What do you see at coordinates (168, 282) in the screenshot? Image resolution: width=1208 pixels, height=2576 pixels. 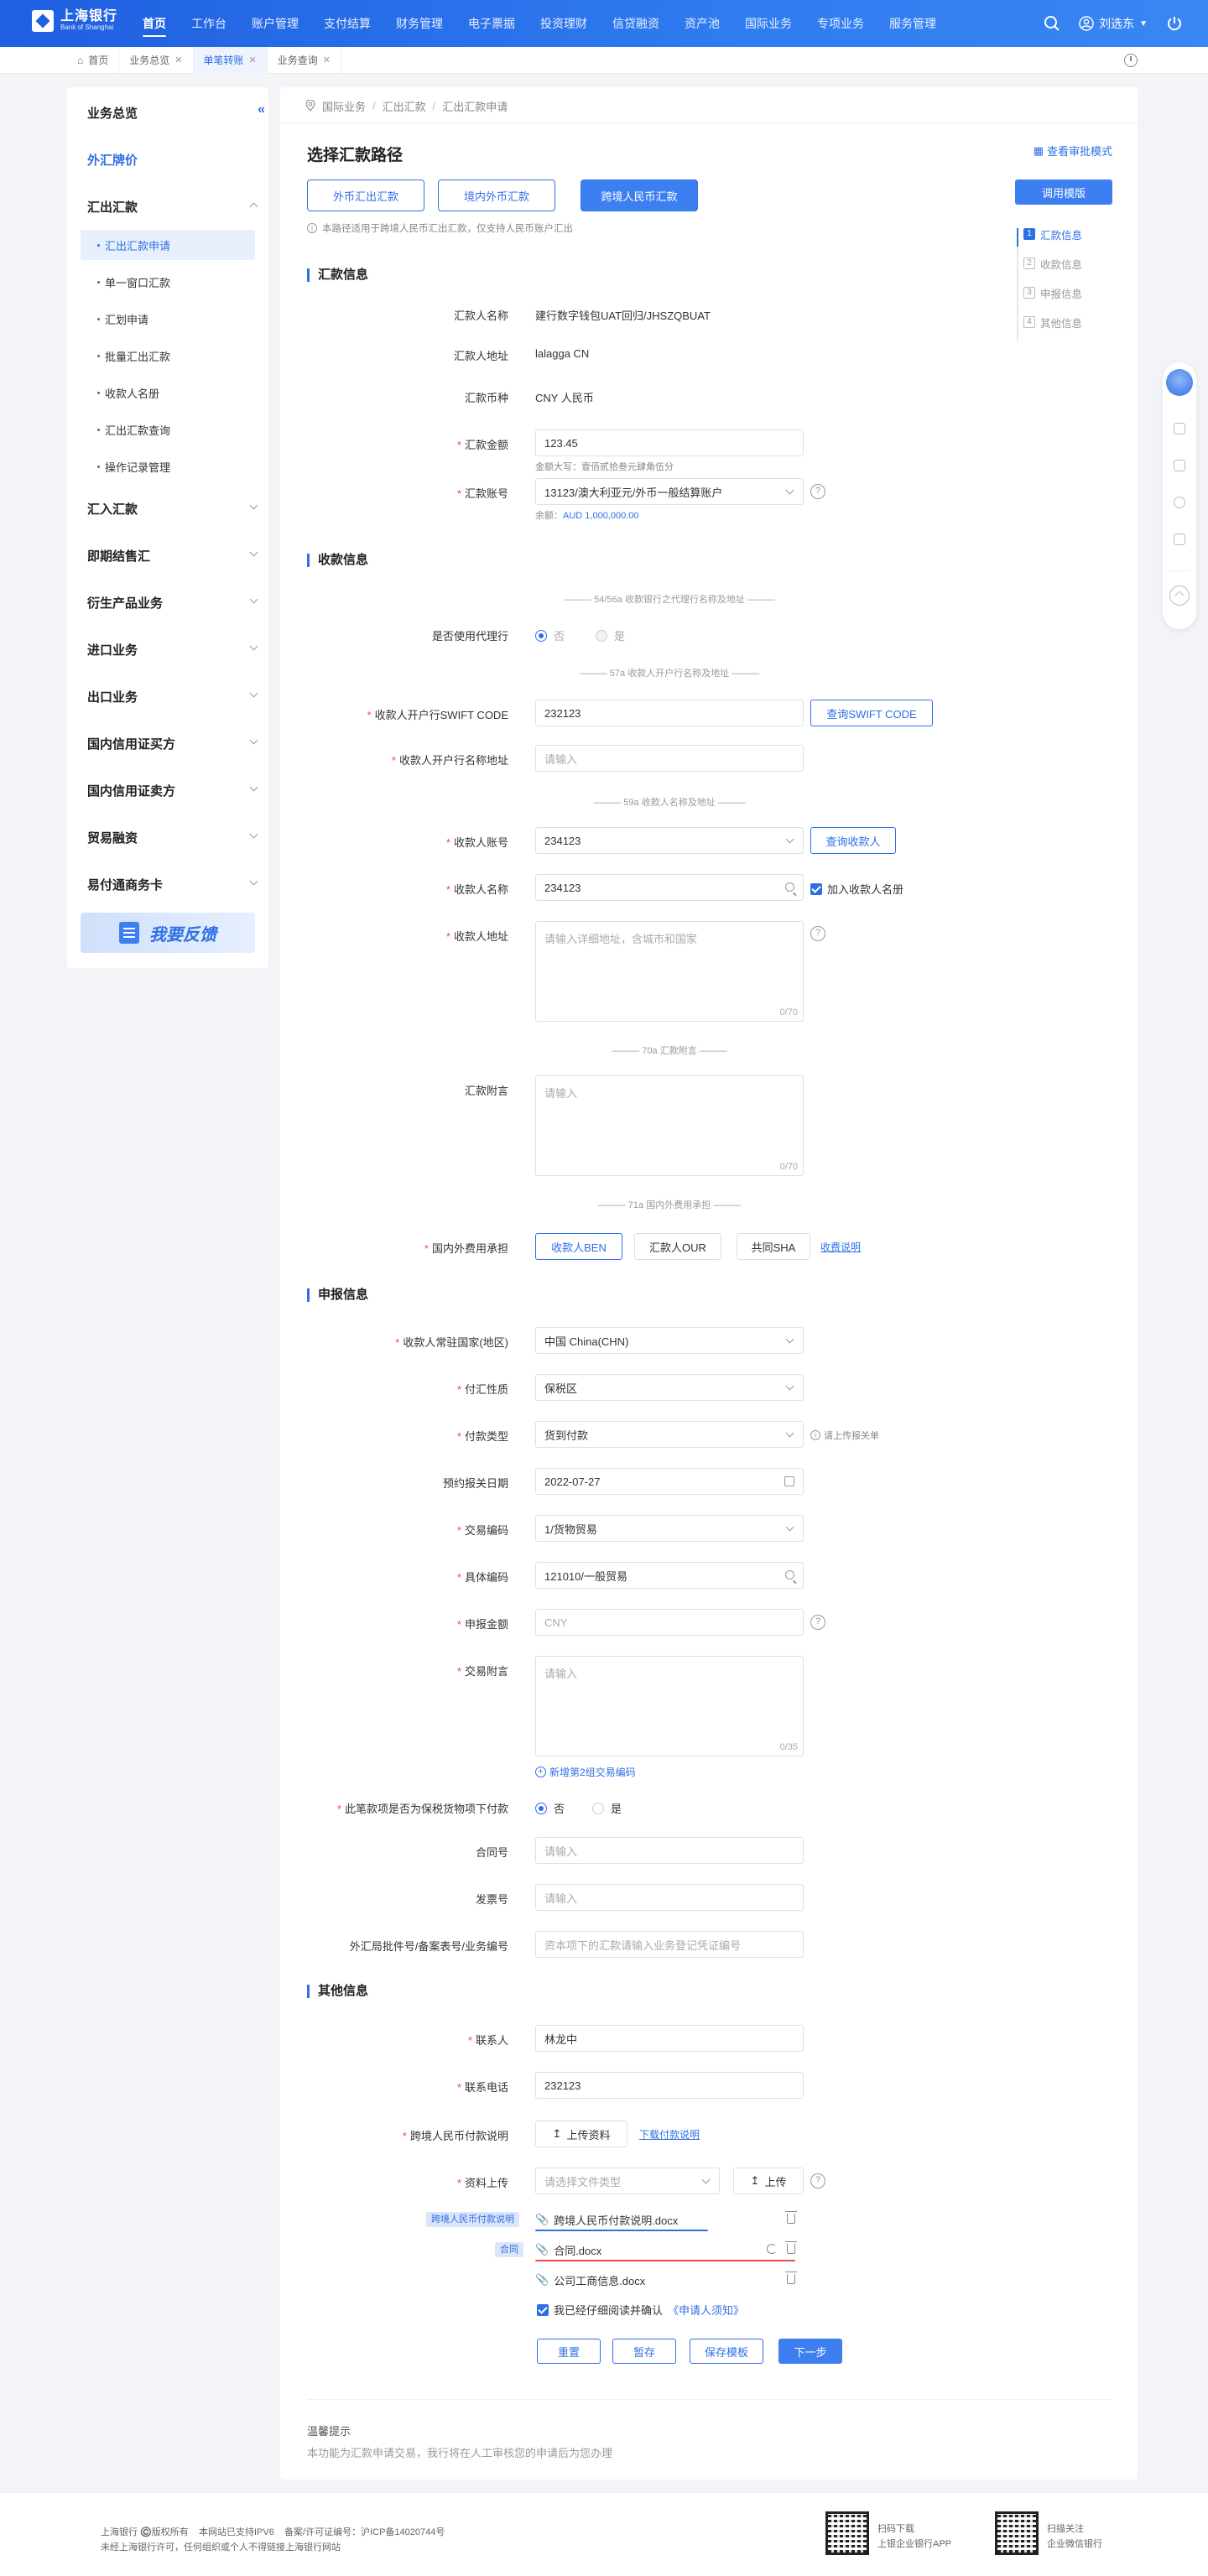 I see `sidebar-sub-single-window: 单一窗口汇款` at bounding box center [168, 282].